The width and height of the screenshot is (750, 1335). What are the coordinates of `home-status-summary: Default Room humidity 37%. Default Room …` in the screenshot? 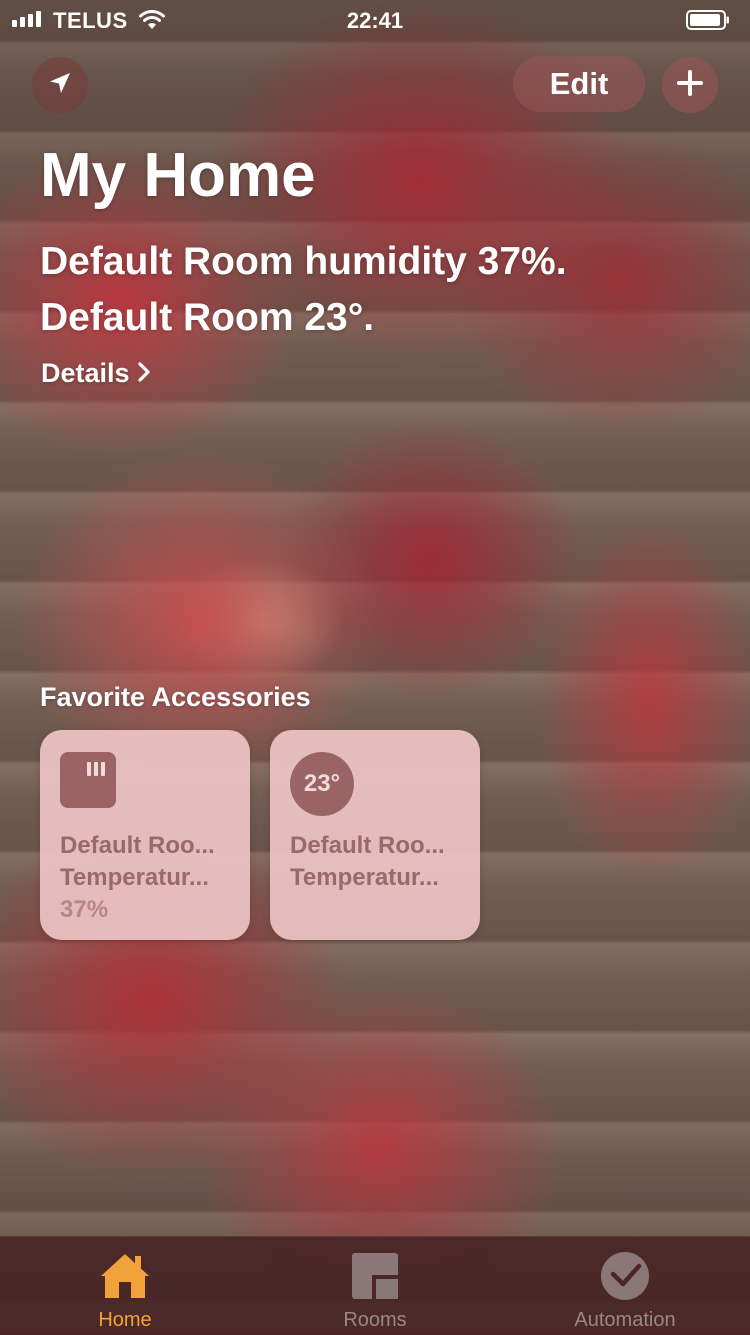 It's located at (303, 290).